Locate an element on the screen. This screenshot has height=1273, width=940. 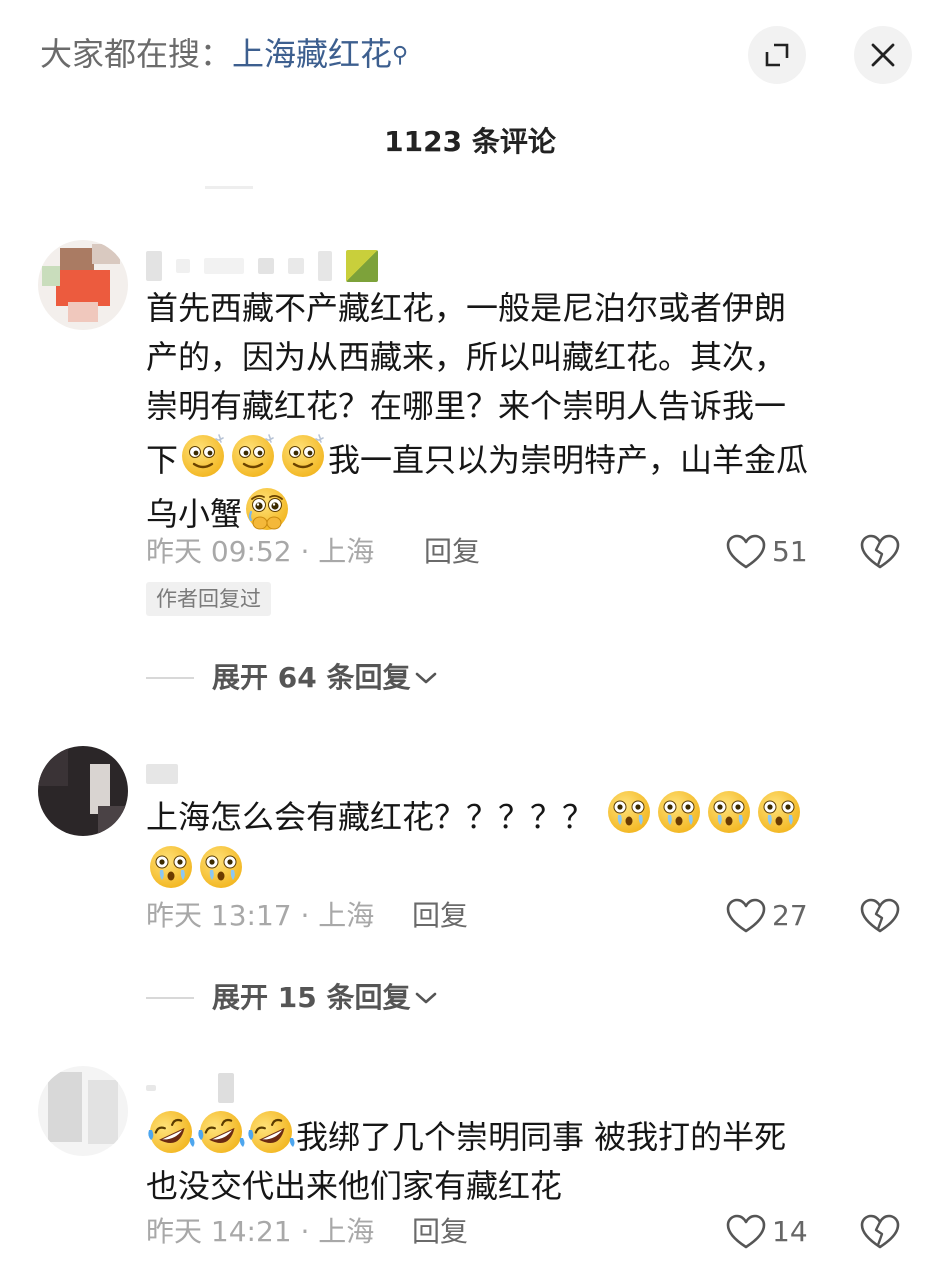
comment-line: 崇明有藏红花？在哪里？来个崇明人告诉我一 is located at coordinates (466, 406).